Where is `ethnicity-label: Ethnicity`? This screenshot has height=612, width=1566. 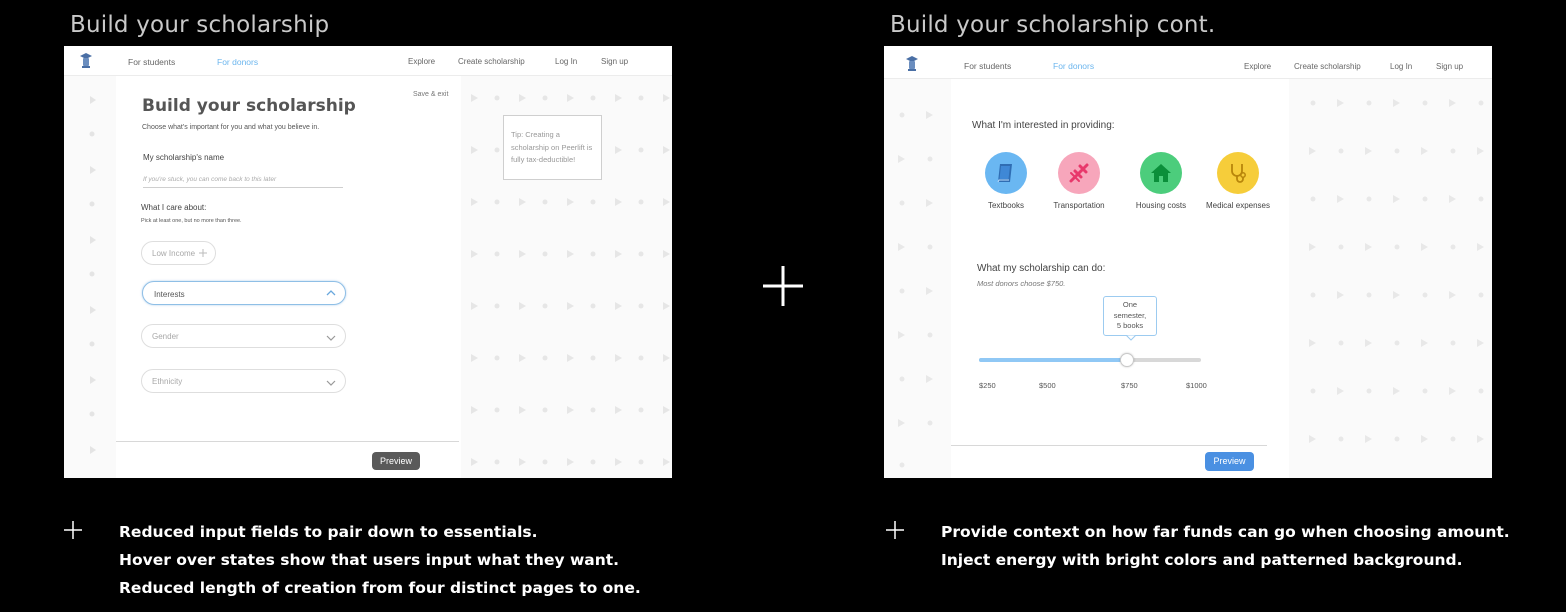
ethnicity-label: Ethnicity is located at coordinates (167, 381).